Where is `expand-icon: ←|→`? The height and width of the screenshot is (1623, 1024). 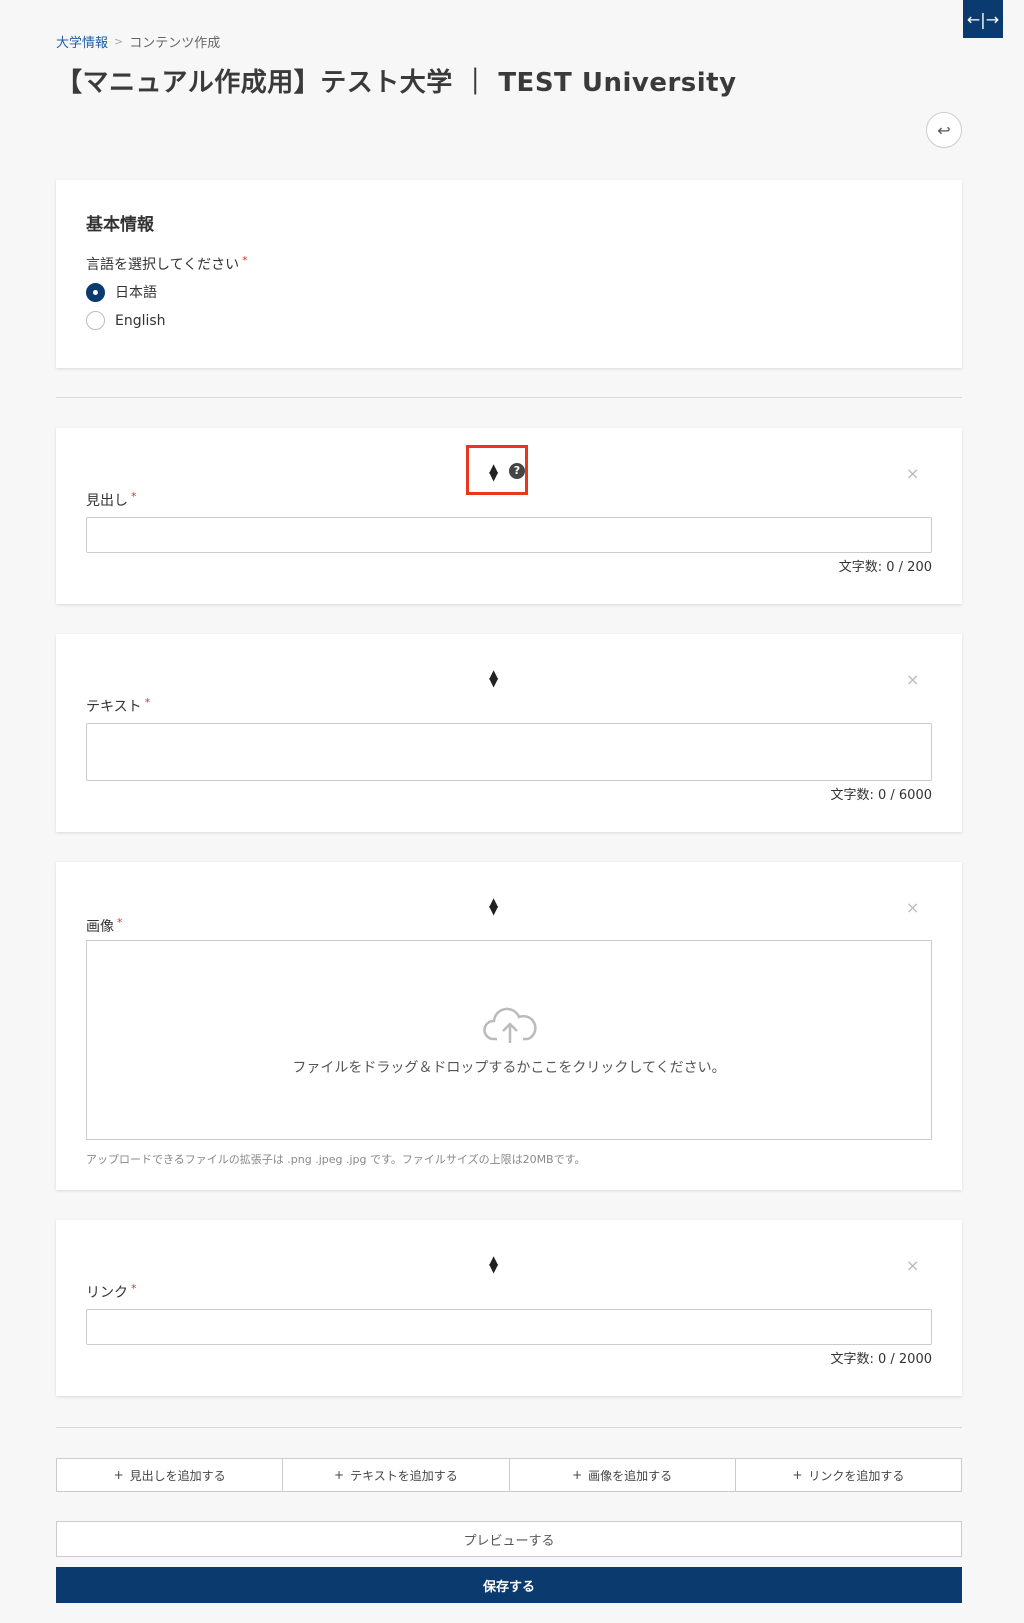 expand-icon: ←|→ is located at coordinates (983, 19).